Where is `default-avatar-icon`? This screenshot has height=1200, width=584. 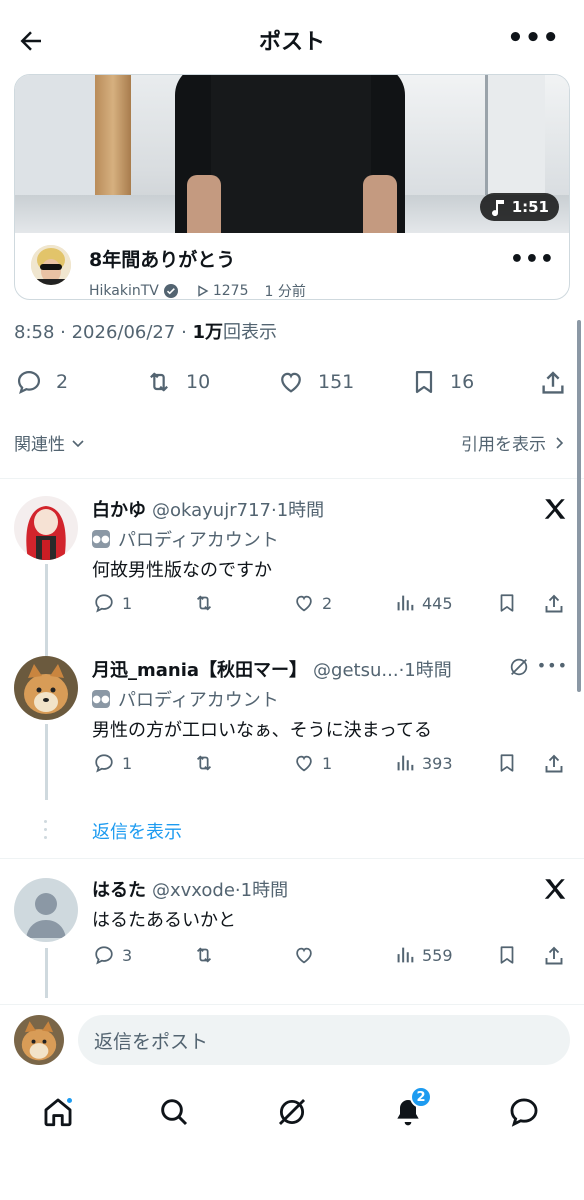
default-avatar-icon is located at coordinates (46, 910).